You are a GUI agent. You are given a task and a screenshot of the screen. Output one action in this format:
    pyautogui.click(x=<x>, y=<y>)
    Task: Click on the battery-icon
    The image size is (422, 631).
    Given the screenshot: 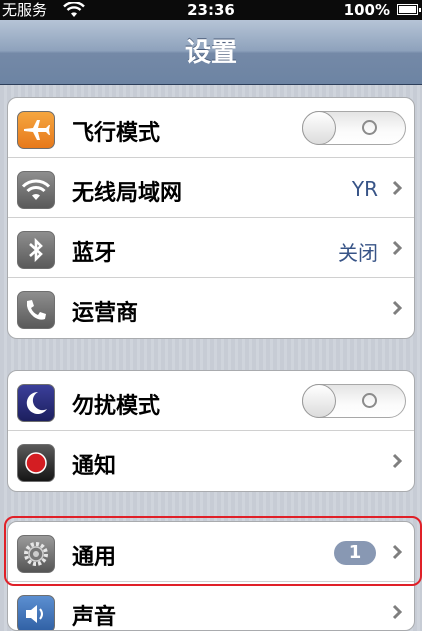 What is the action you would take?
    pyautogui.click(x=409, y=9)
    